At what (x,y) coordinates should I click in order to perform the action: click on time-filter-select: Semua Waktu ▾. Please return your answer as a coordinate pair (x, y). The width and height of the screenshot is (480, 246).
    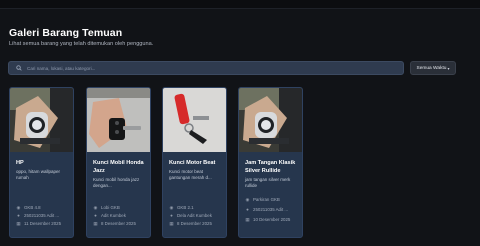
    Looking at the image, I should click on (433, 68).